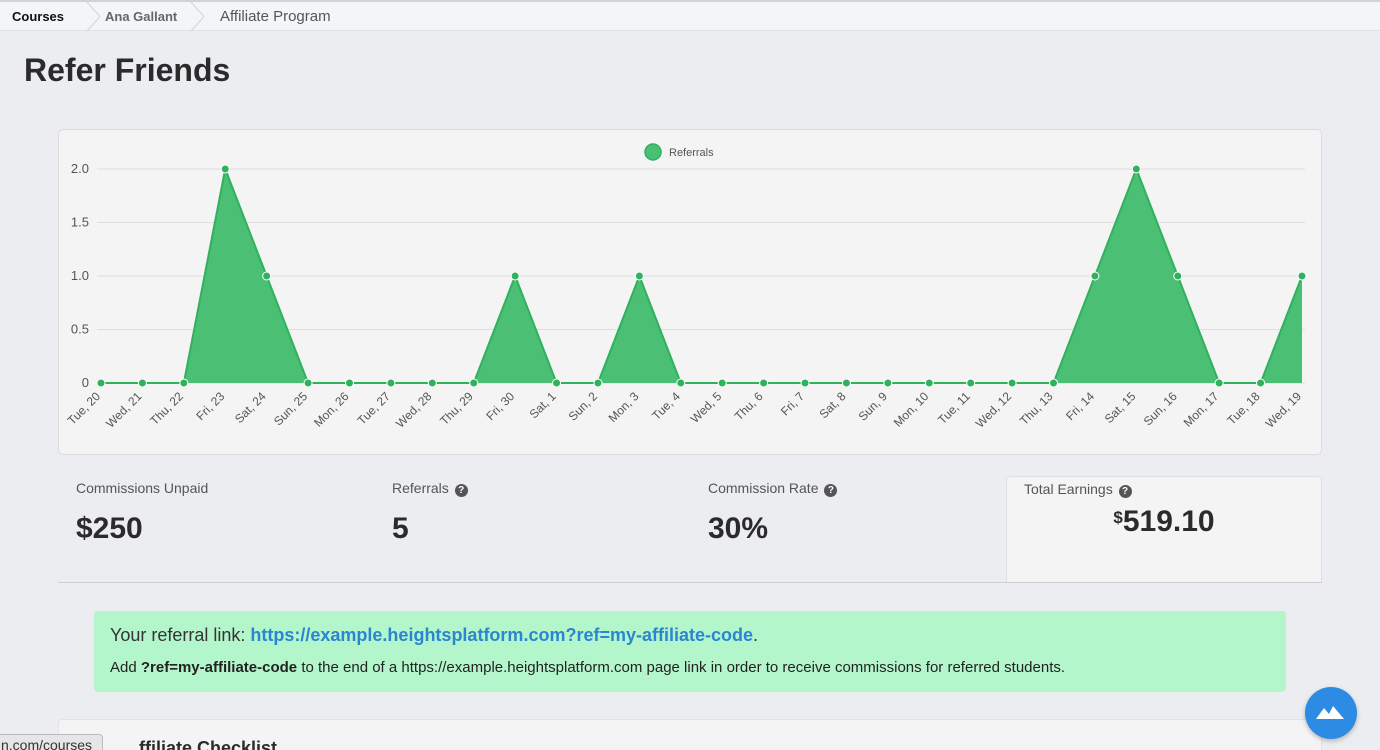 Image resolution: width=1380 pixels, height=750 pixels. I want to click on affiliate-checklist-card: ffiliate Checklist, so click(690, 734).